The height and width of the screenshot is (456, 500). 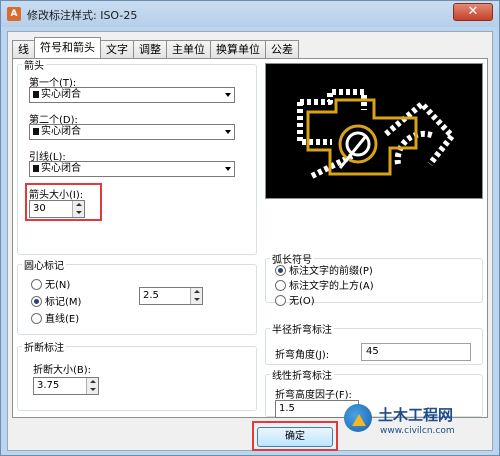 What do you see at coordinates (132, 132) in the screenshot?
I see `second-arrow-select: 实心闭合` at bounding box center [132, 132].